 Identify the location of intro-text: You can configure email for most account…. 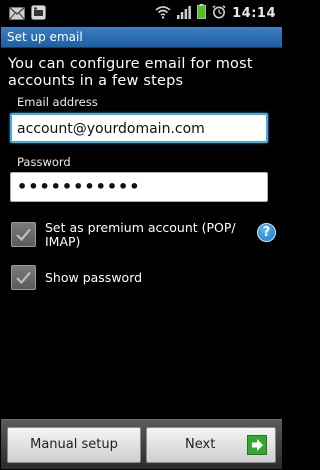
(130, 72).